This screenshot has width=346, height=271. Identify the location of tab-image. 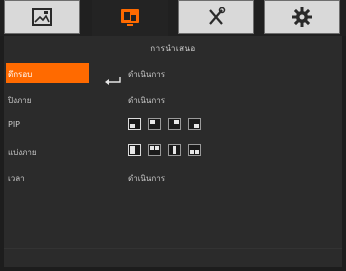
(42, 17).